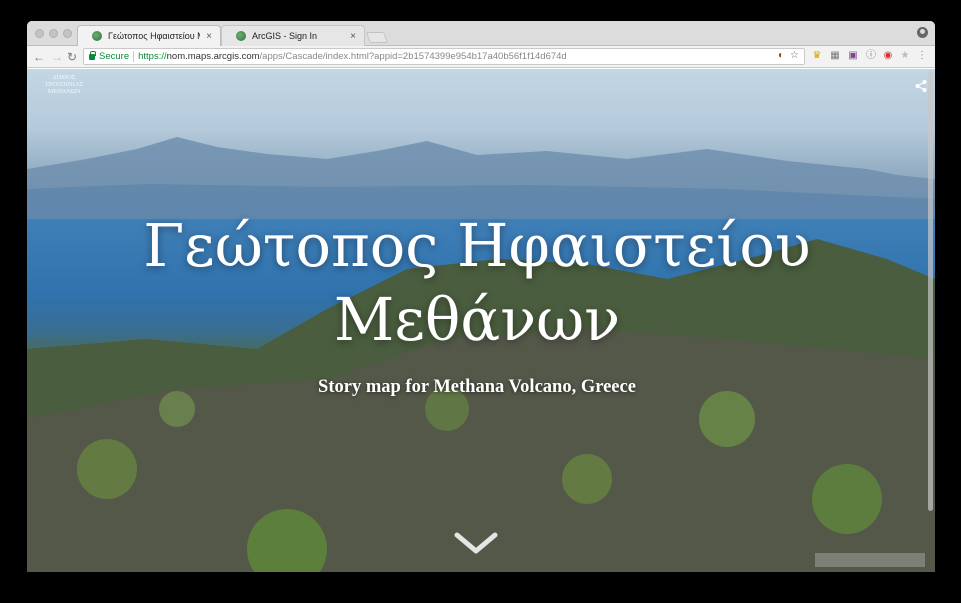 The image size is (961, 603). I want to click on story-title-line-2: Μεθάνων, so click(477, 319).